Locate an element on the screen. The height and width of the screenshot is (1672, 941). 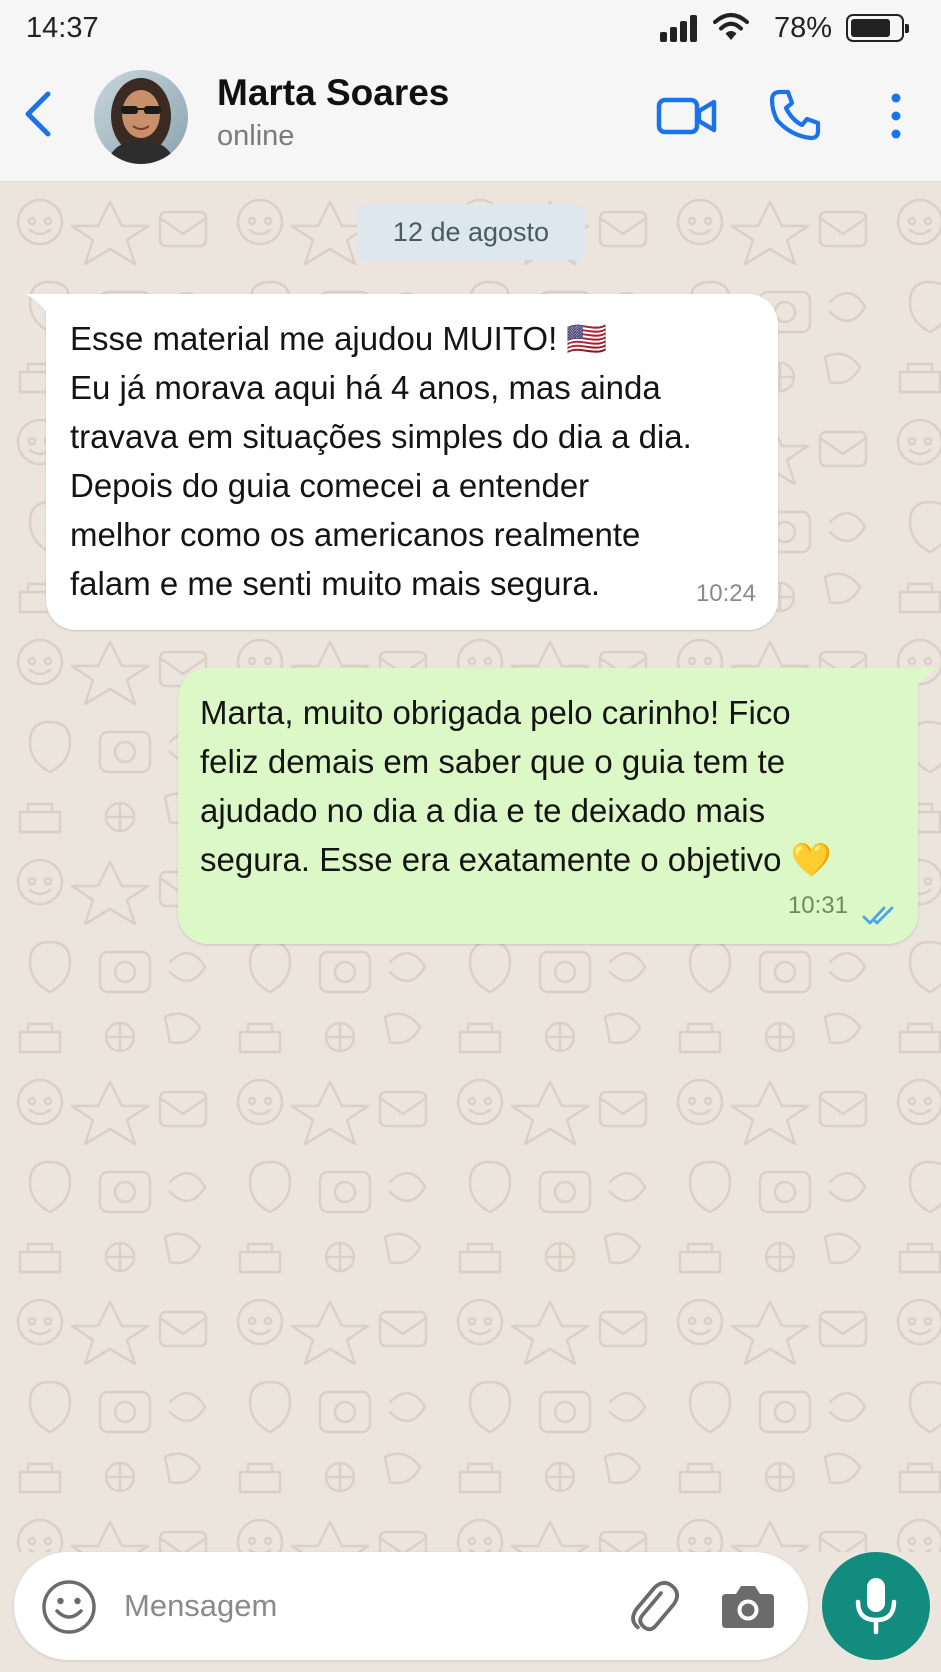
voice-message-button is located at coordinates (876, 1606).